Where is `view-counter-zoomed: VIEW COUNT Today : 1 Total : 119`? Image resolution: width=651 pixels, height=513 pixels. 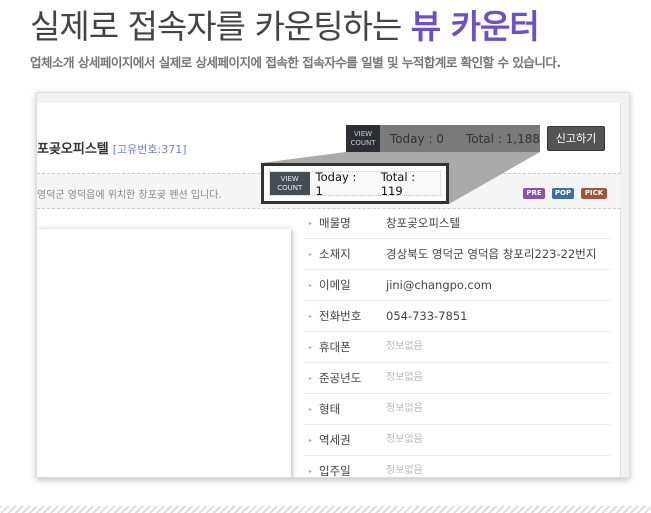 view-counter-zoomed: VIEW COUNT Today : 1 Total : 119 is located at coordinates (355, 183).